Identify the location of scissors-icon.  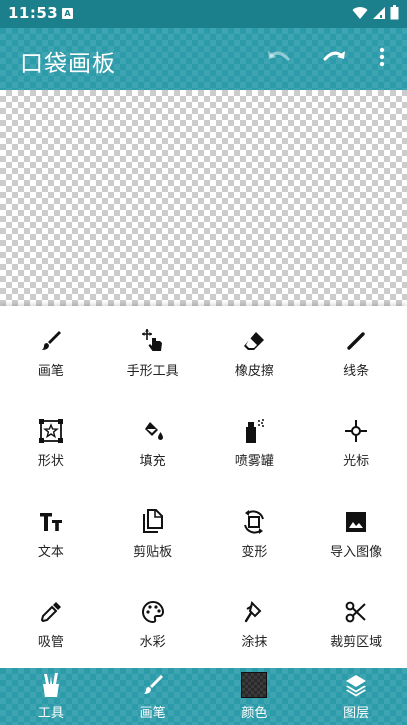
(356, 612).